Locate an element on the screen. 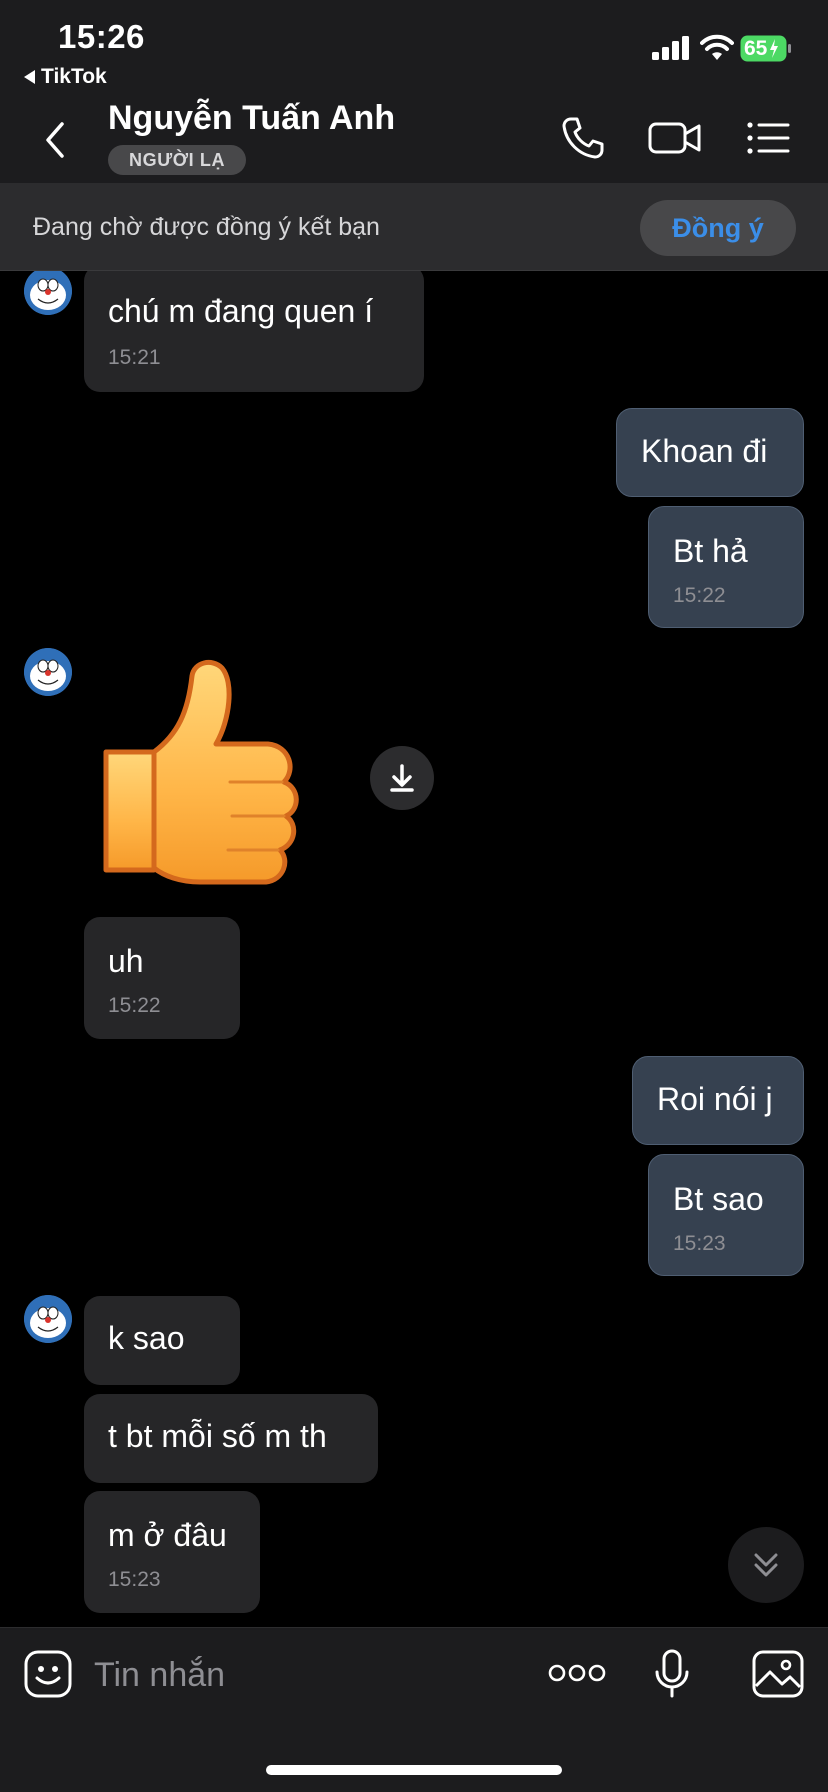 The image size is (828, 1792). wifi-icon is located at coordinates (717, 47).